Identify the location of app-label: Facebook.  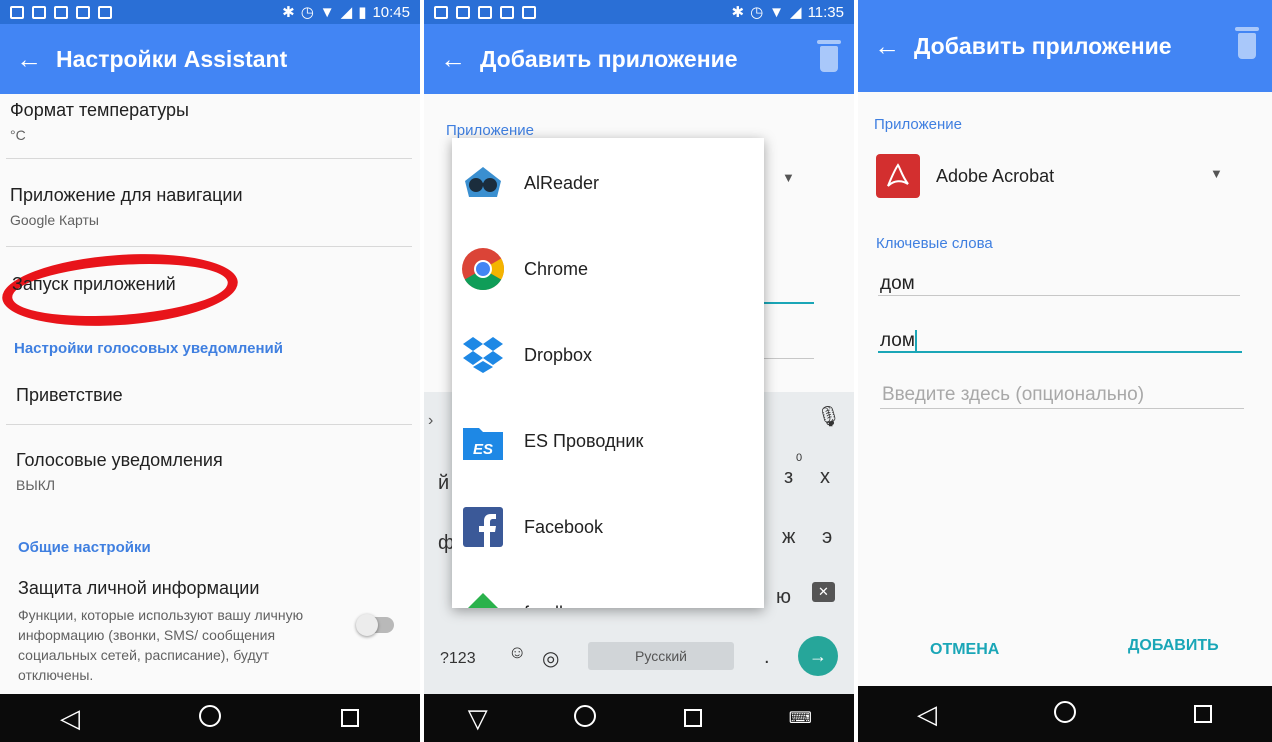
(564, 526).